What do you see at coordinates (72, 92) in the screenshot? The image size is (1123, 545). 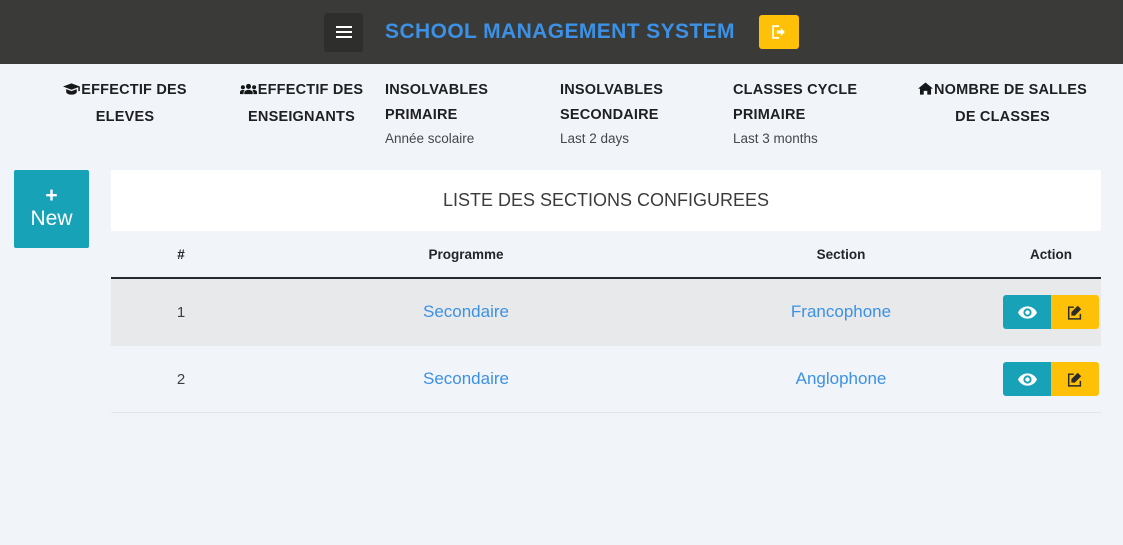 I see `graduation-cap-icon` at bounding box center [72, 92].